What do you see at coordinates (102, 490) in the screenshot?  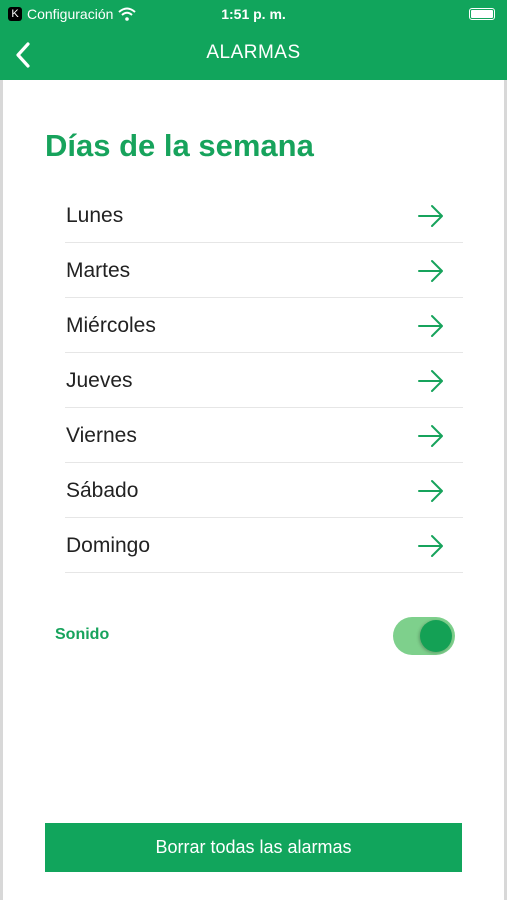 I see `day-label: Sábado` at bounding box center [102, 490].